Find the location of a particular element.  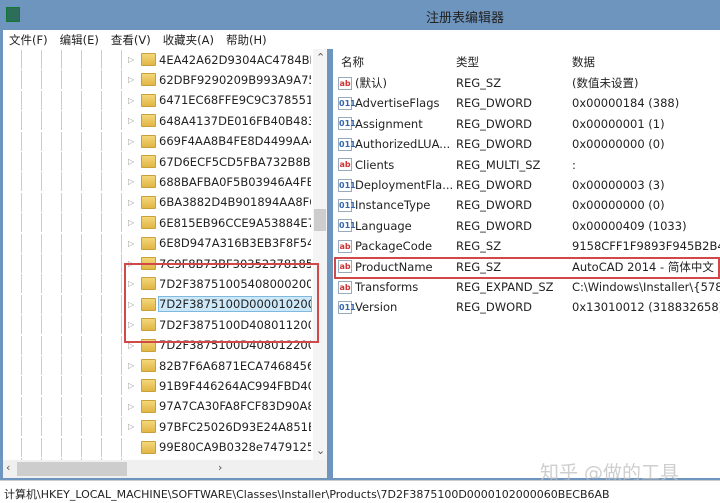

menu-item: 查看(V) is located at coordinates (131, 40).